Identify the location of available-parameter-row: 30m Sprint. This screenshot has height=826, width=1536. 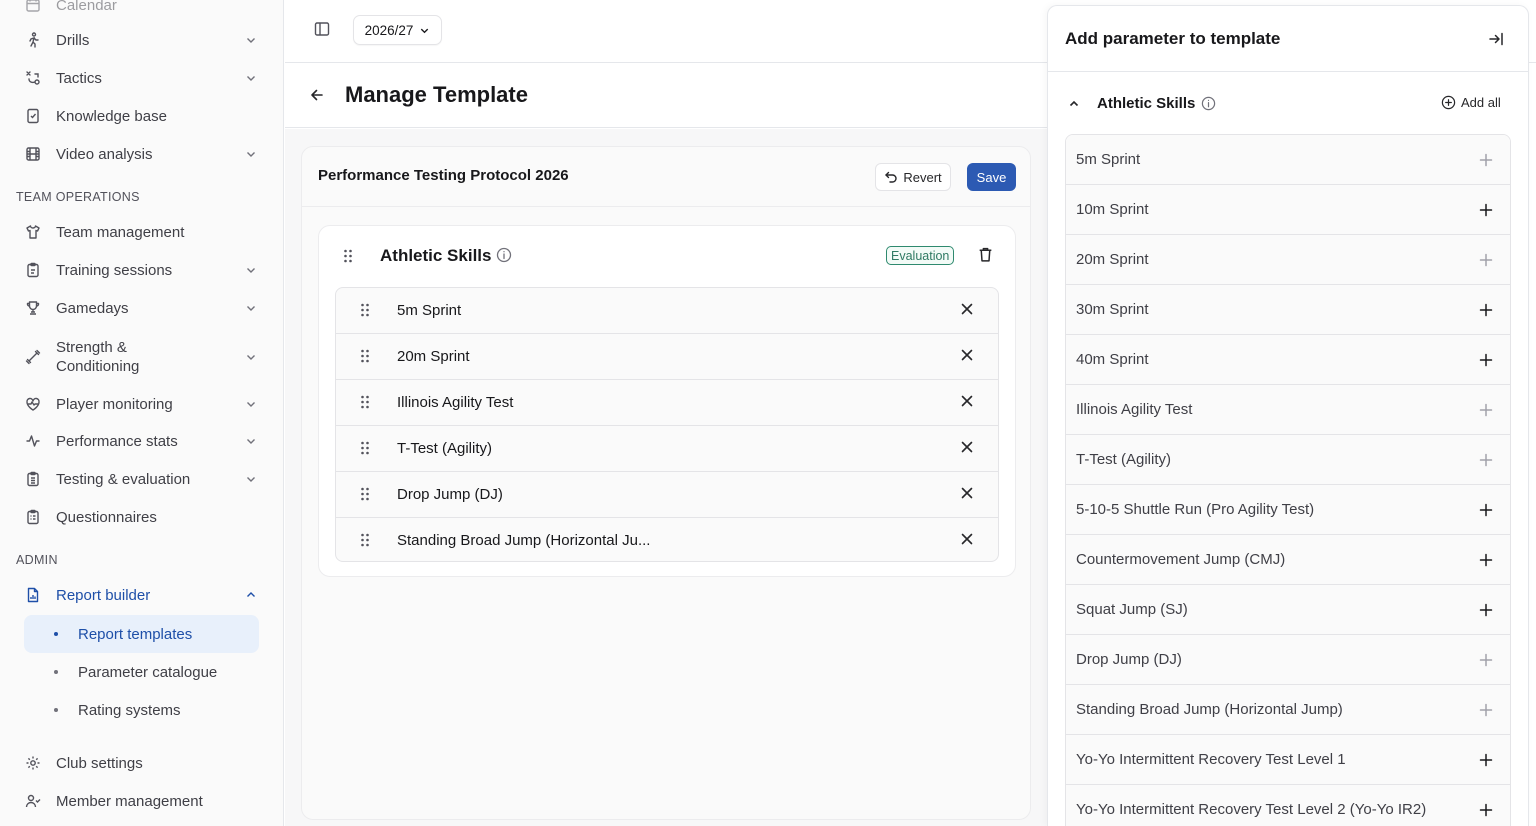
(1288, 310).